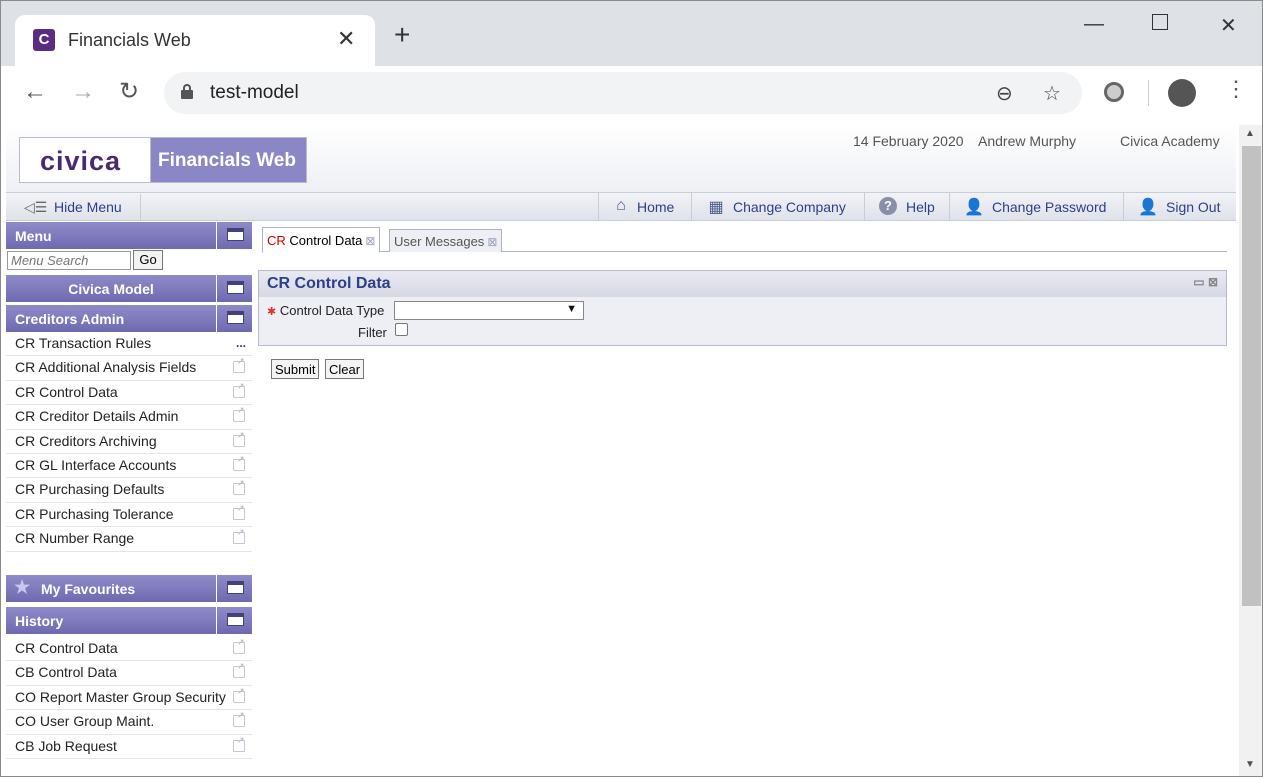 This screenshot has height=777, width=1263. What do you see at coordinates (66, 672) in the screenshot?
I see `history-item-label: CB Control Data` at bounding box center [66, 672].